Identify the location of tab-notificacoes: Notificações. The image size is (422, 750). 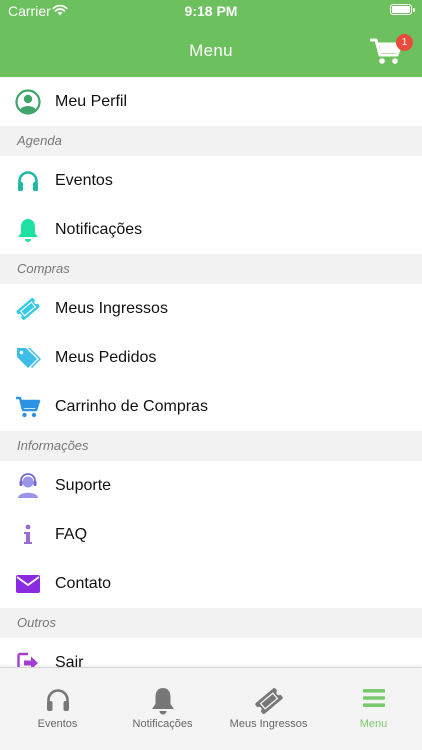
(162, 709).